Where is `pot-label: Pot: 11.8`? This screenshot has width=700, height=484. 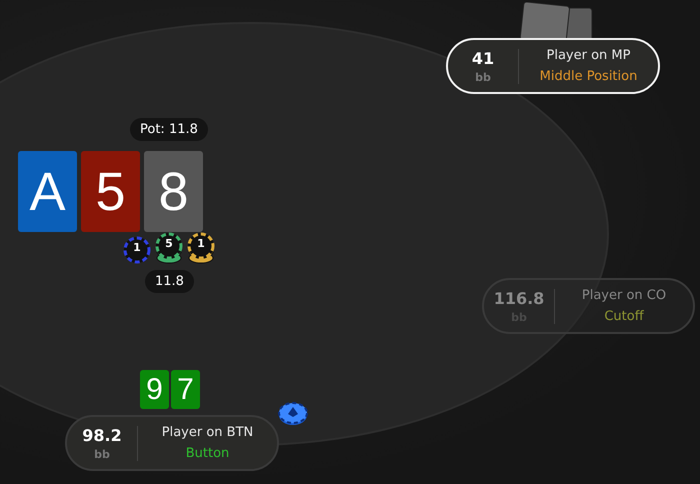 pot-label: Pot: 11.8 is located at coordinates (169, 129).